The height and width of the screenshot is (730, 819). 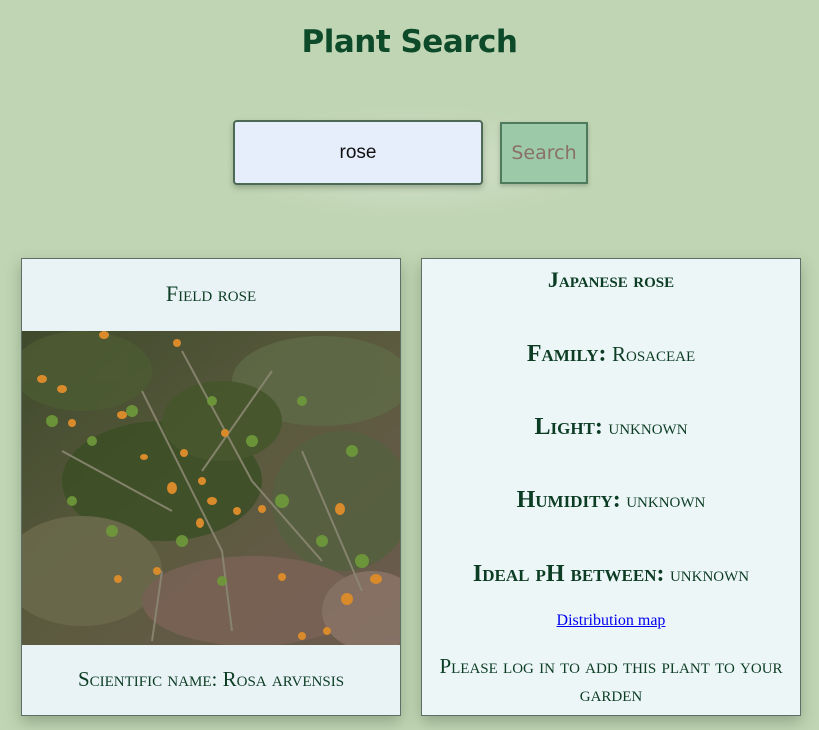 I want to click on search-button: Search, so click(x=544, y=153).